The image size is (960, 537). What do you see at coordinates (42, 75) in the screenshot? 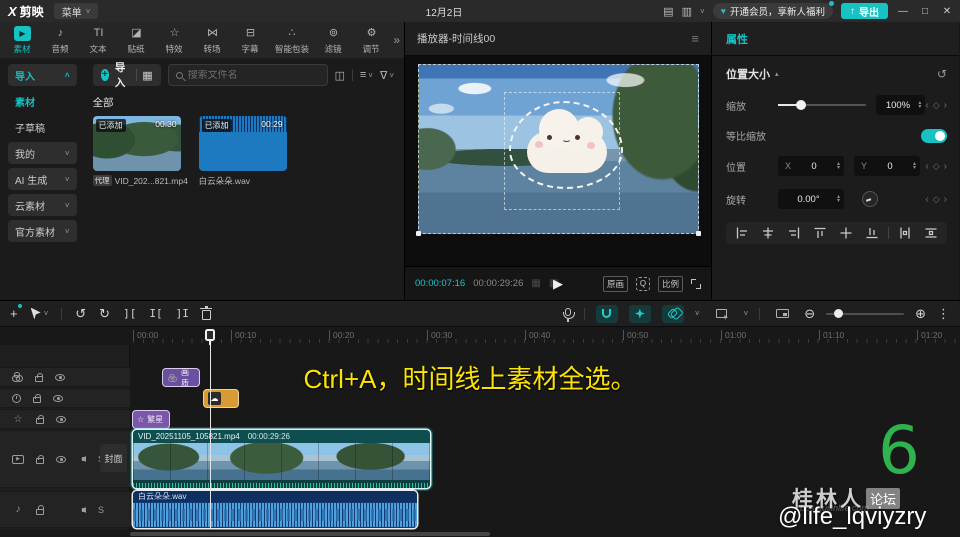
I see `sidebar-item-import: 导入 ˄` at bounding box center [42, 75].